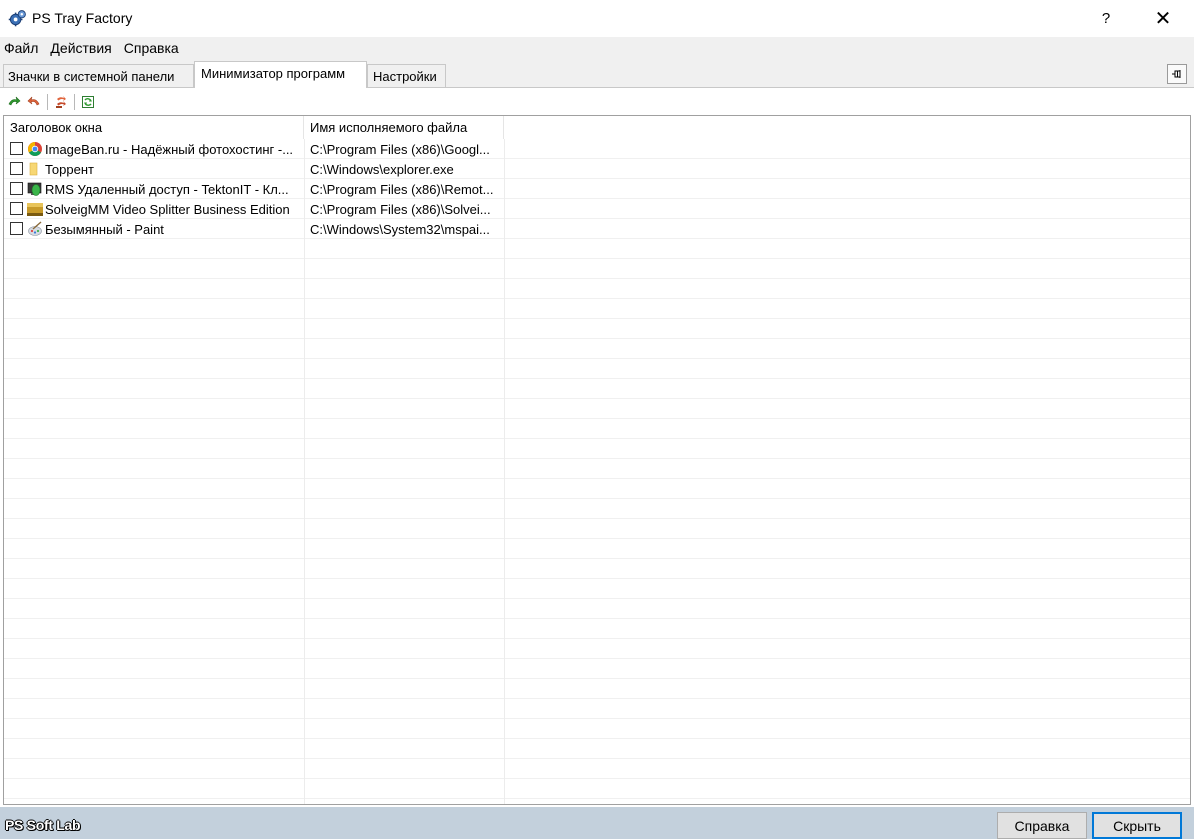  Describe the element at coordinates (154, 127) in the screenshot. I see `column-header-window-title: Заголовок окна` at that location.